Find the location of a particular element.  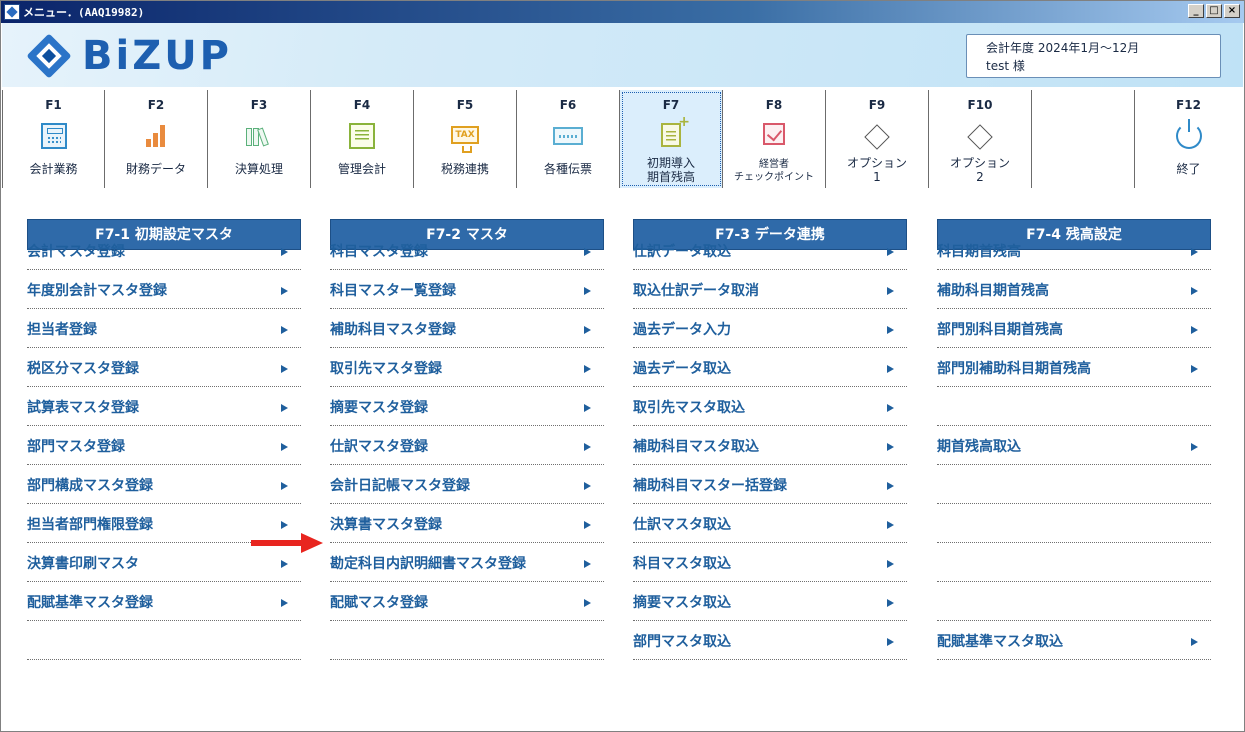

menu-item-label: 取引先マスタ登録 is located at coordinates (386, 369).